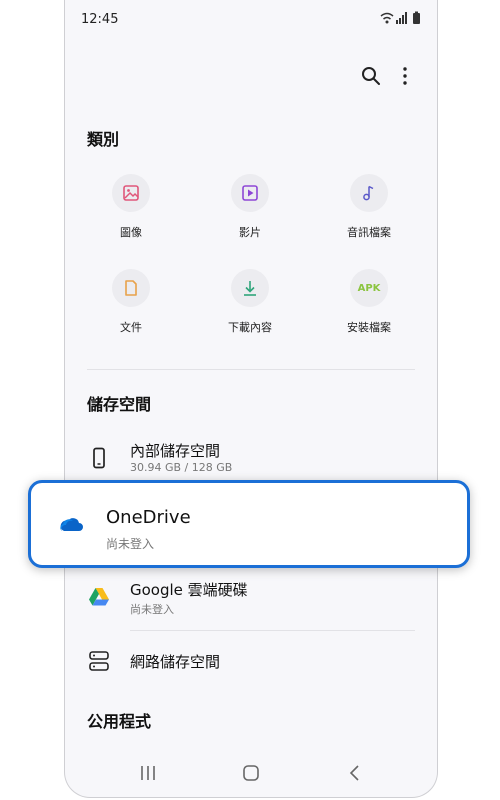 Image resolution: width=500 pixels, height=800 pixels. Describe the element at coordinates (119, 404) in the screenshot. I see `storage-title: 儲存空間` at that location.